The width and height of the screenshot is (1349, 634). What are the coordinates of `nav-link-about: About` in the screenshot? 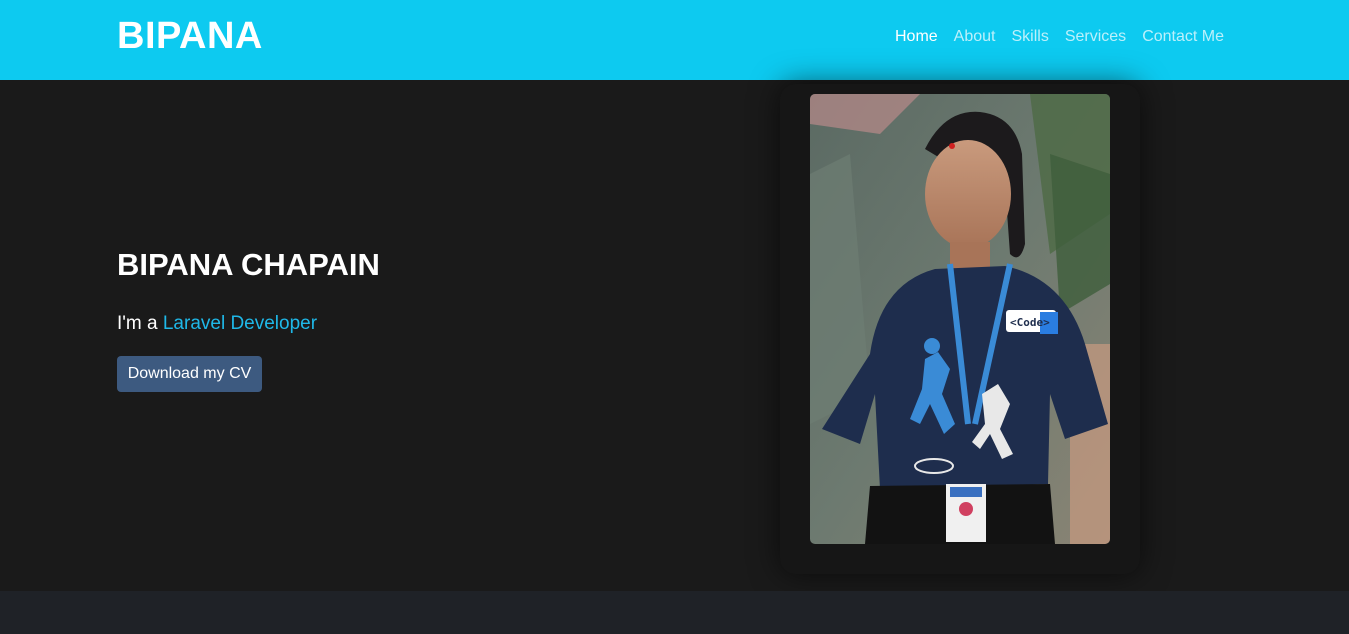 It's located at (975, 37).